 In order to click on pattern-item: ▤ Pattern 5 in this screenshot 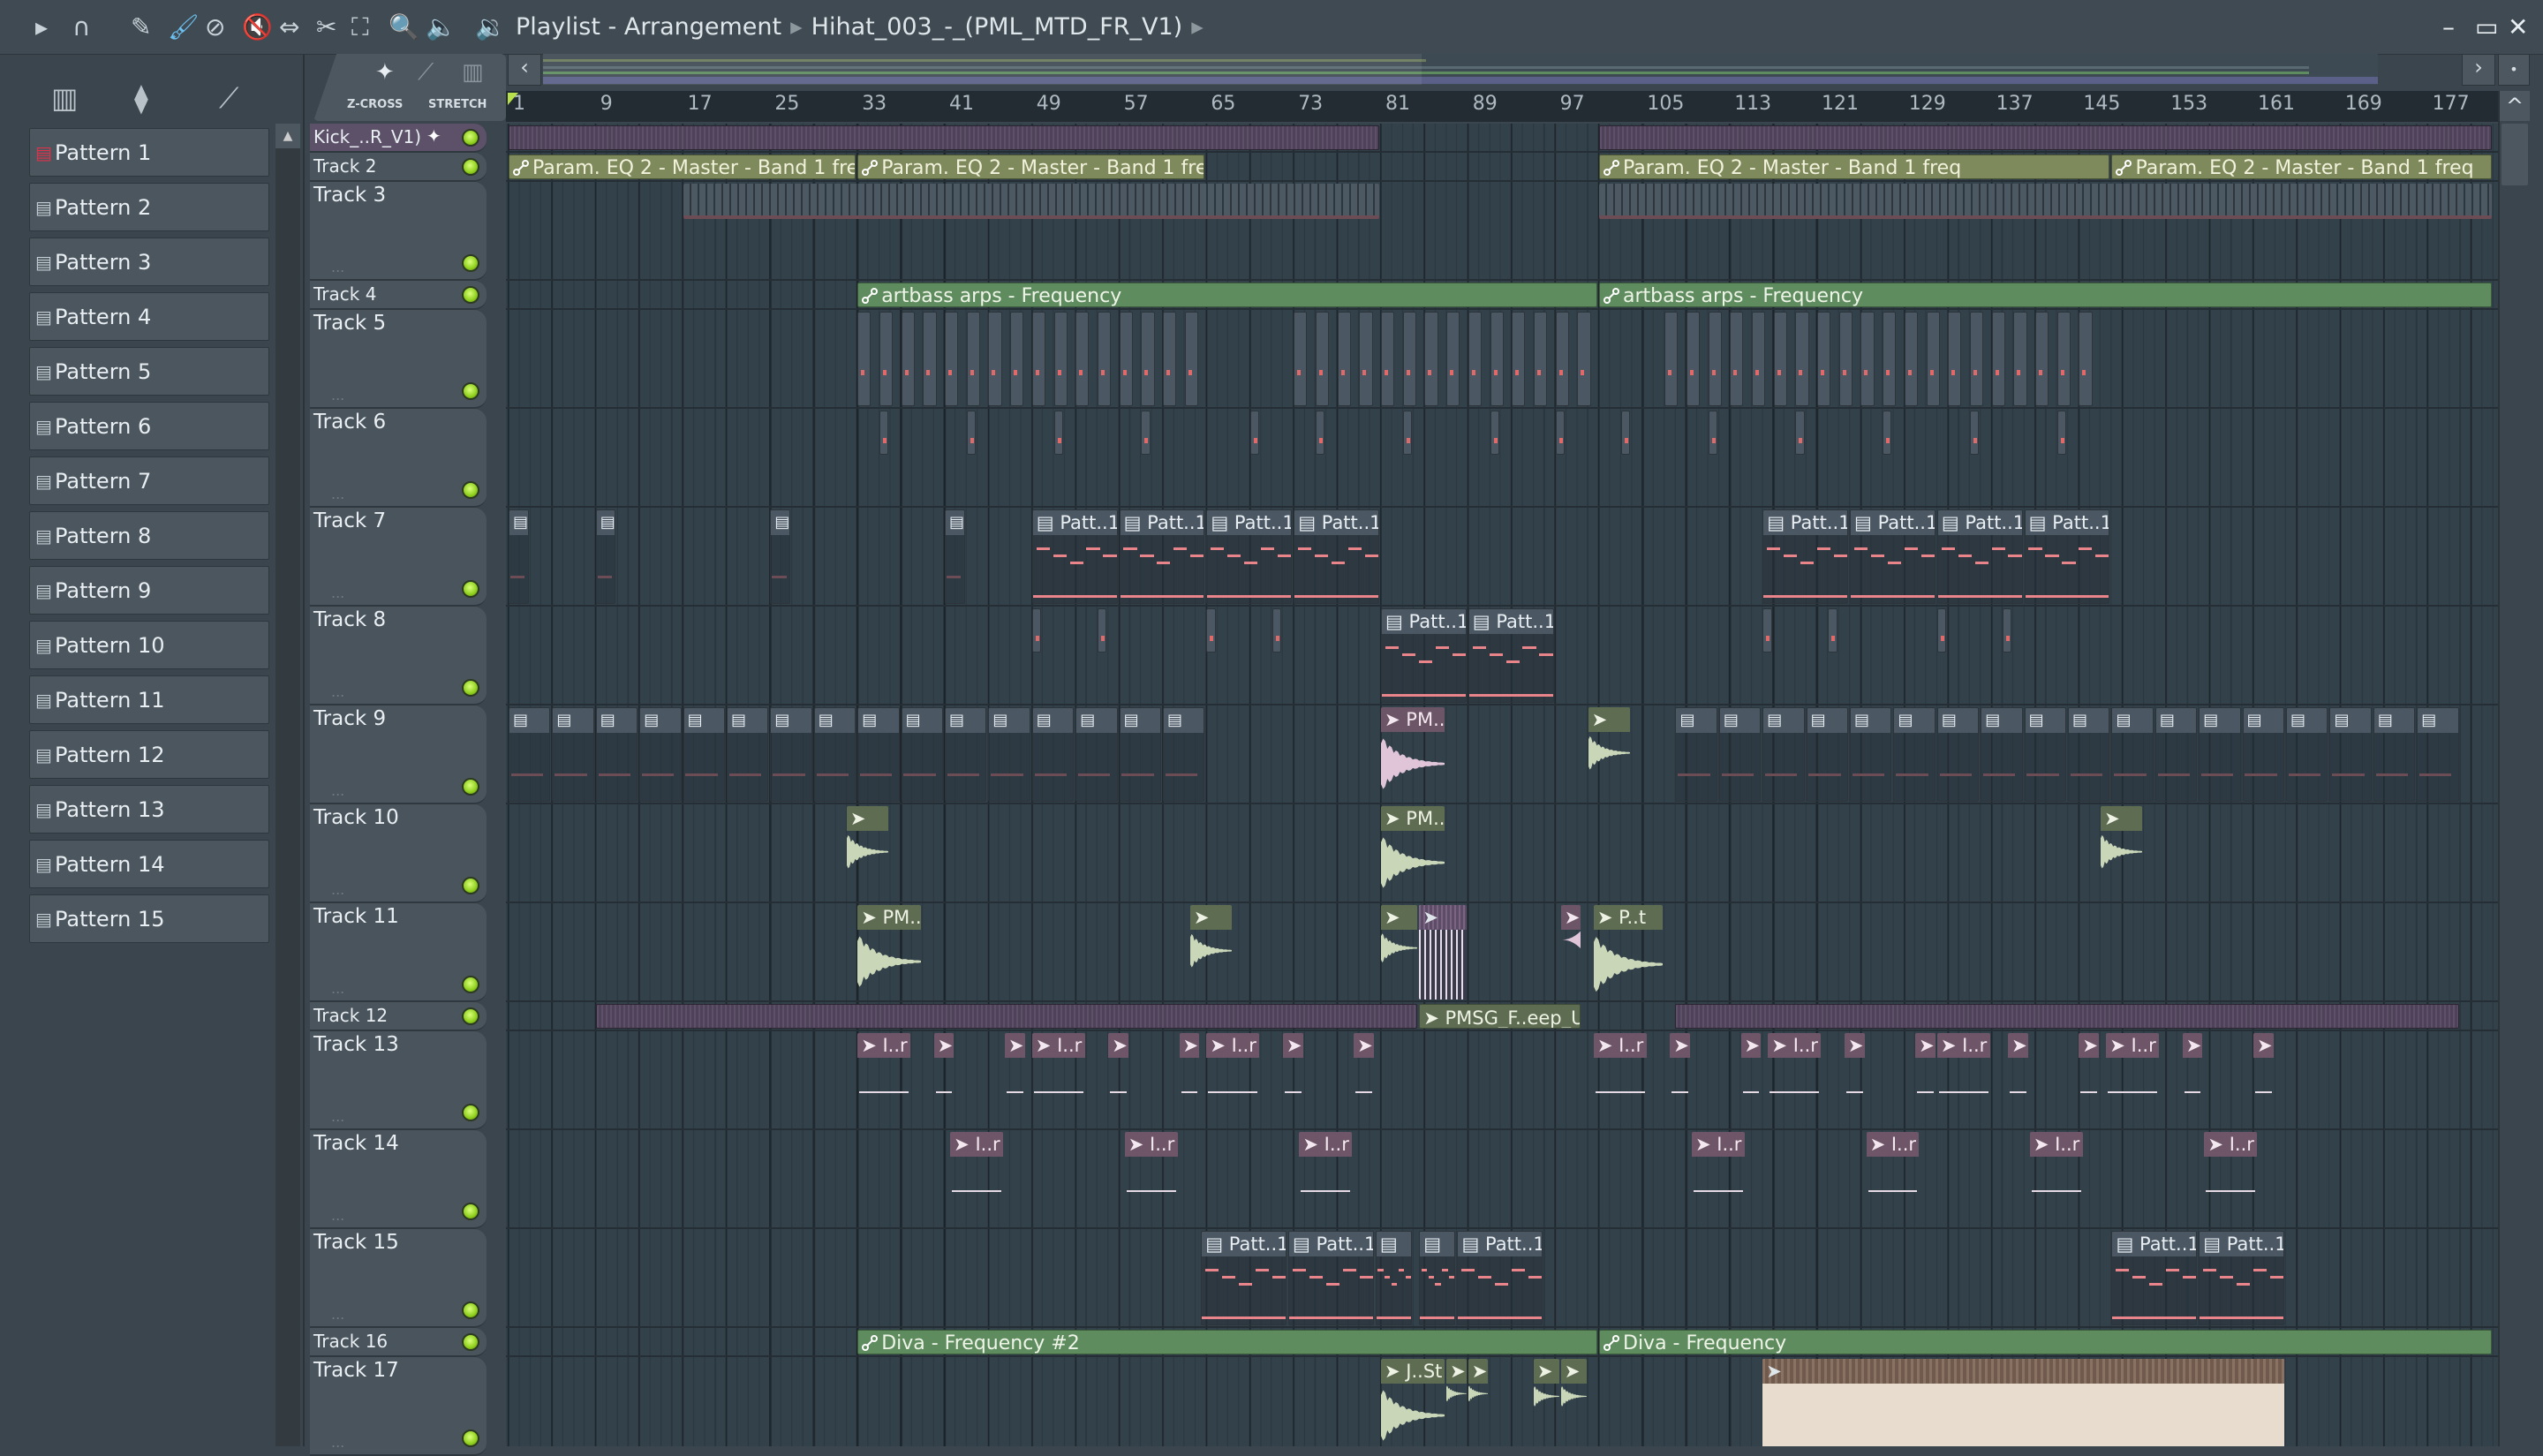, I will do `click(149, 371)`.